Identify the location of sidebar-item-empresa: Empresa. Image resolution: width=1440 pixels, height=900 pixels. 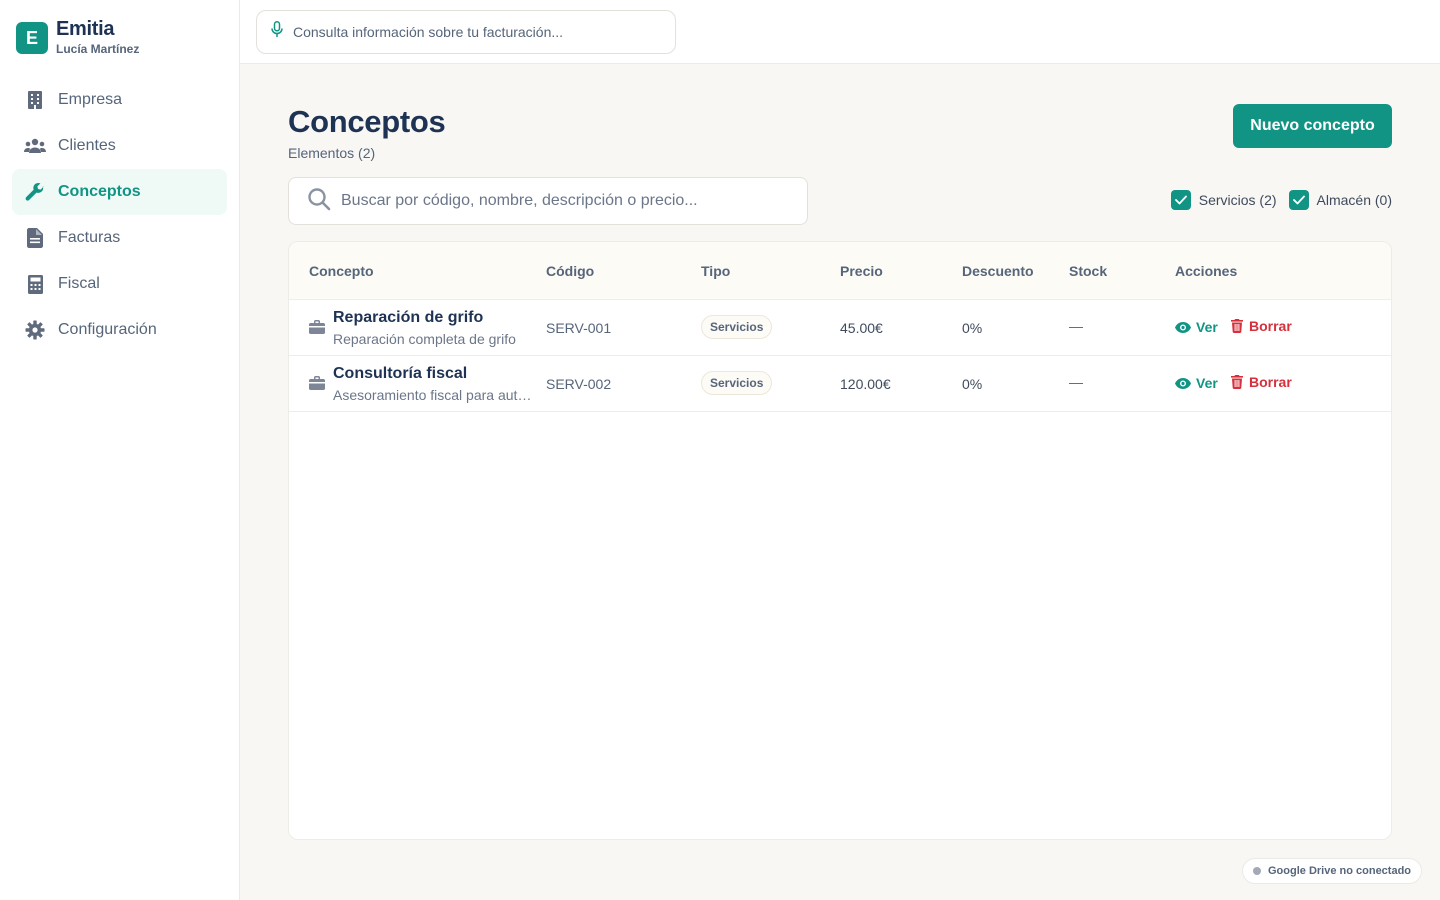
(119, 100).